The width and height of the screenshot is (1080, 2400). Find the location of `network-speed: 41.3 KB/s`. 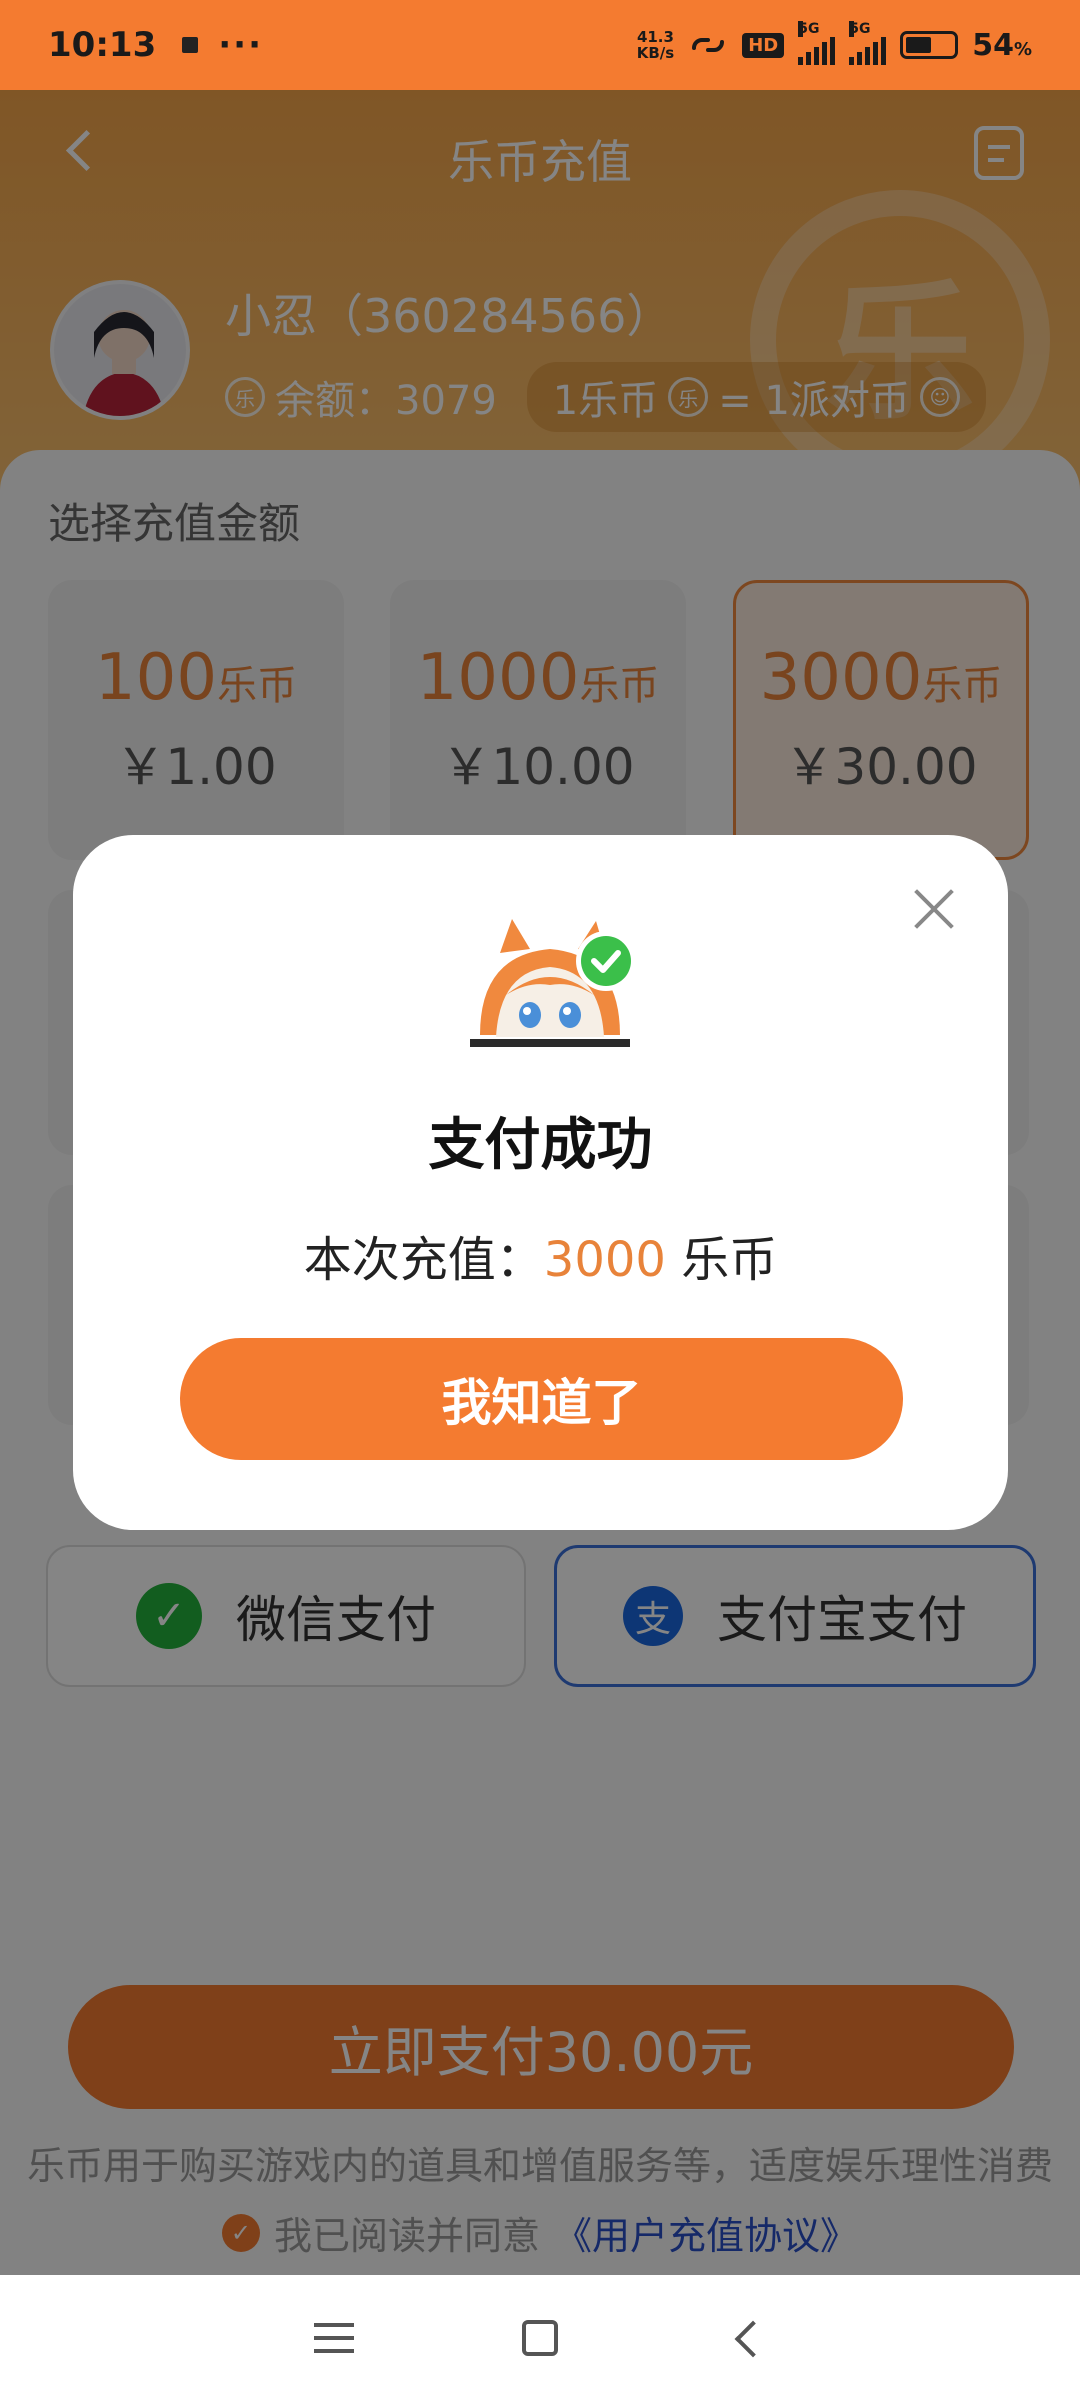

network-speed: 41.3 KB/s is located at coordinates (655, 45).